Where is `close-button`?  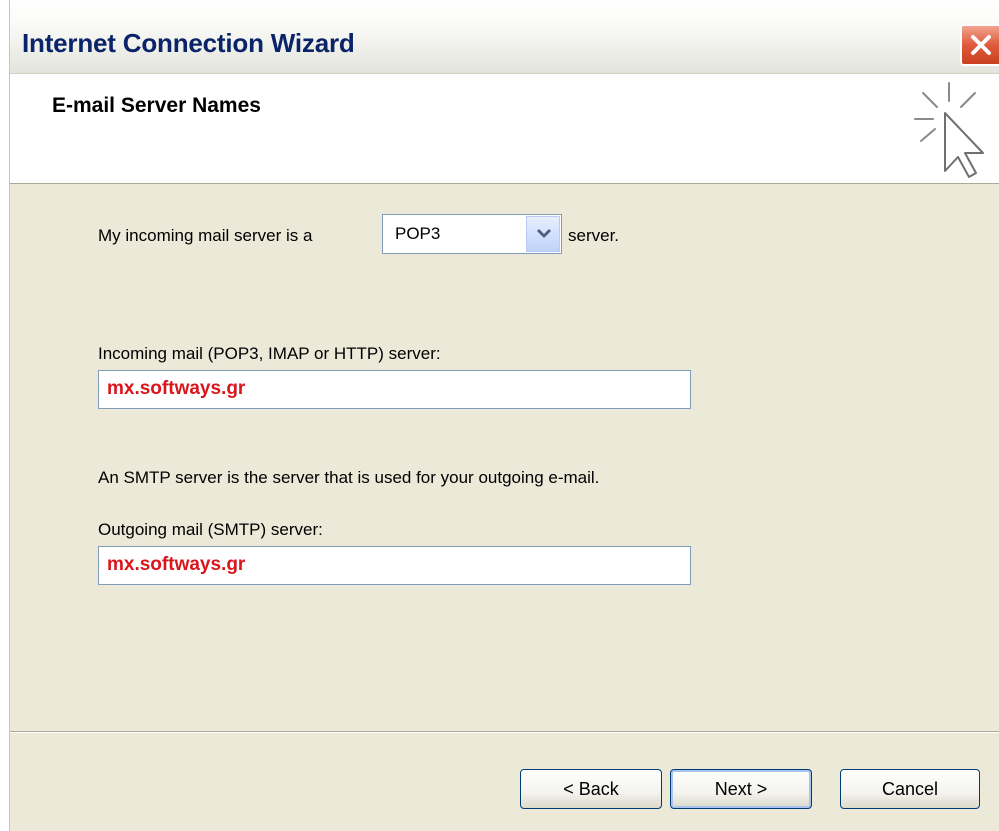 close-button is located at coordinates (979, 45).